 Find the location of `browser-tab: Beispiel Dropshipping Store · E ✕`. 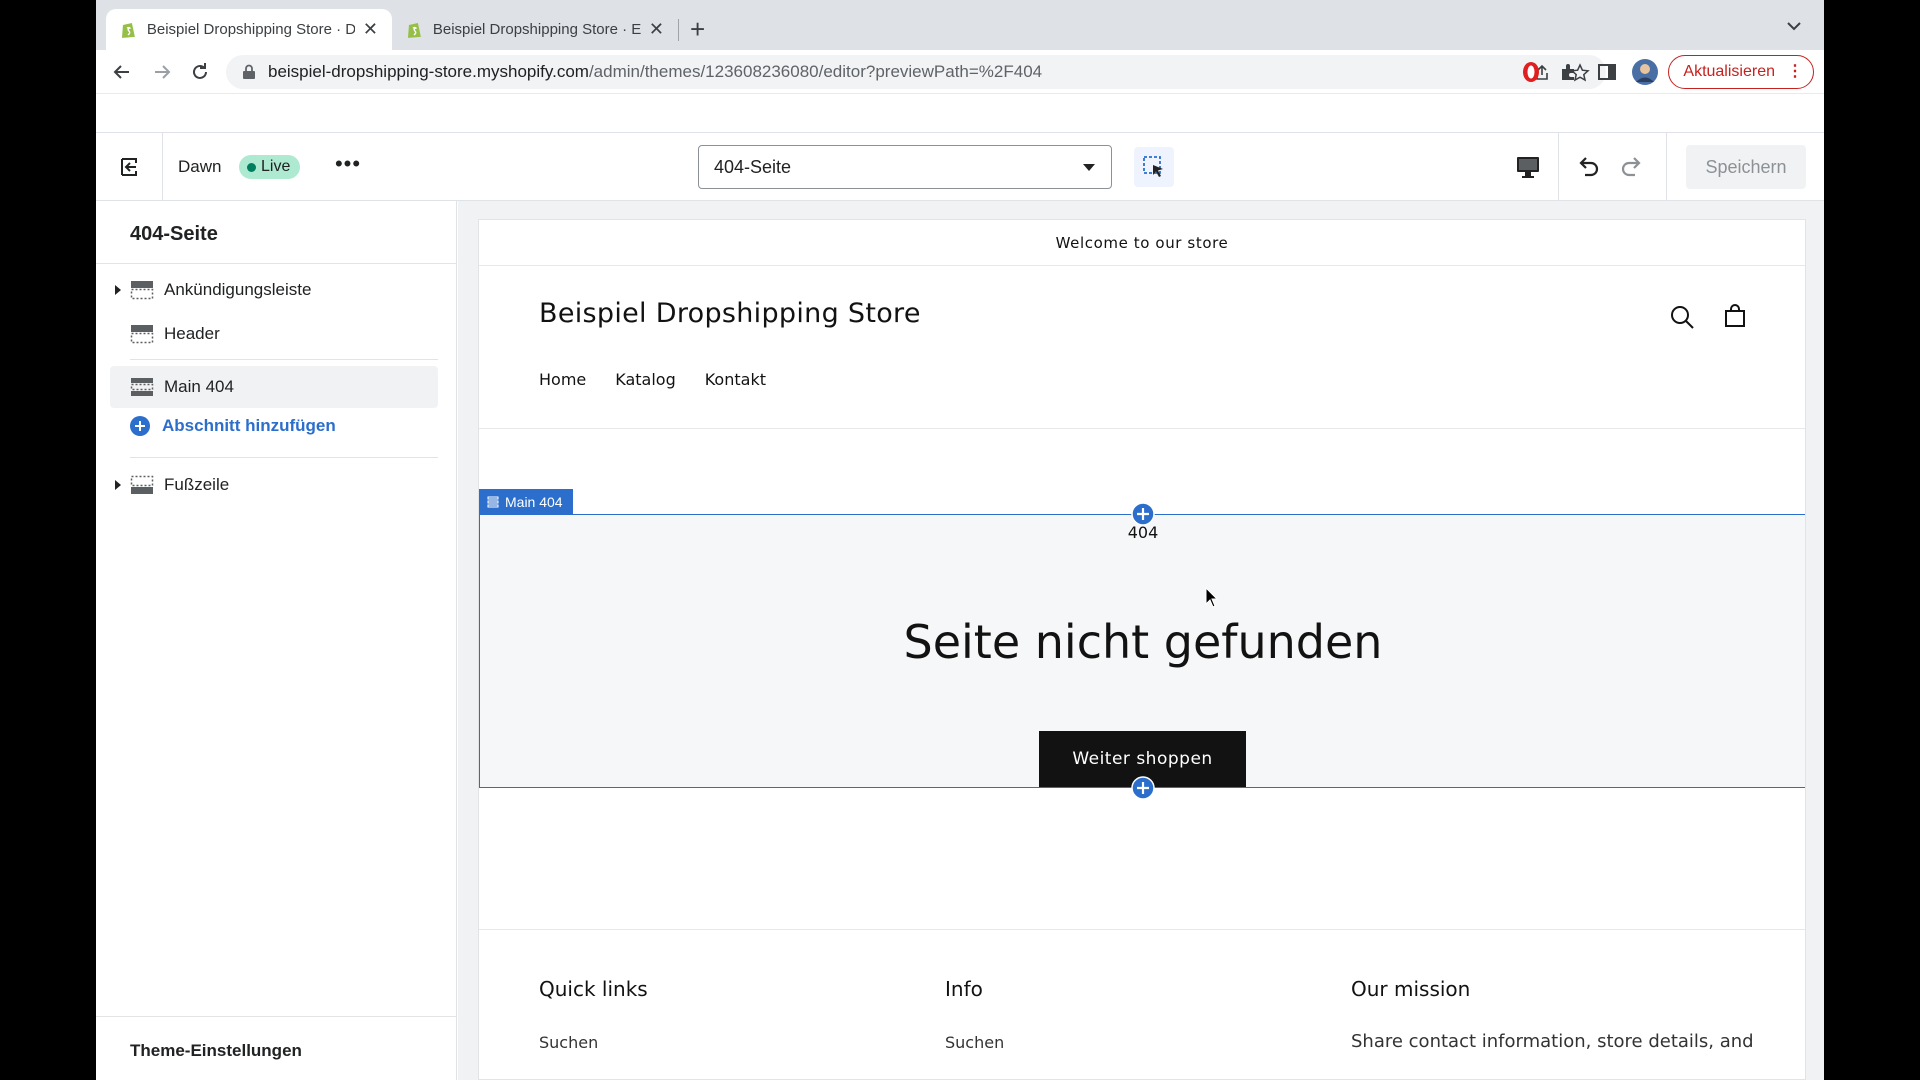

browser-tab: Beispiel Dropshipping Store · E ✕ is located at coordinates (535, 29).